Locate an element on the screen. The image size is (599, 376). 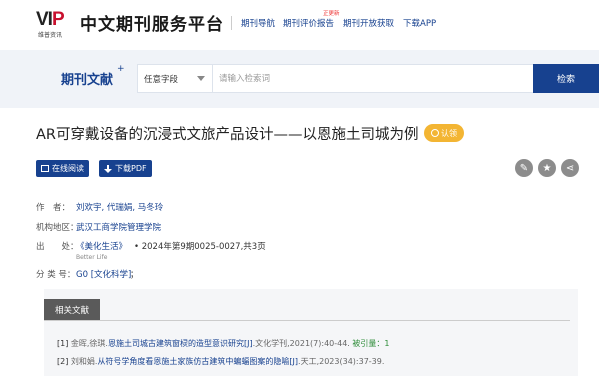
field-select: 任意字段 is located at coordinates (174, 78).